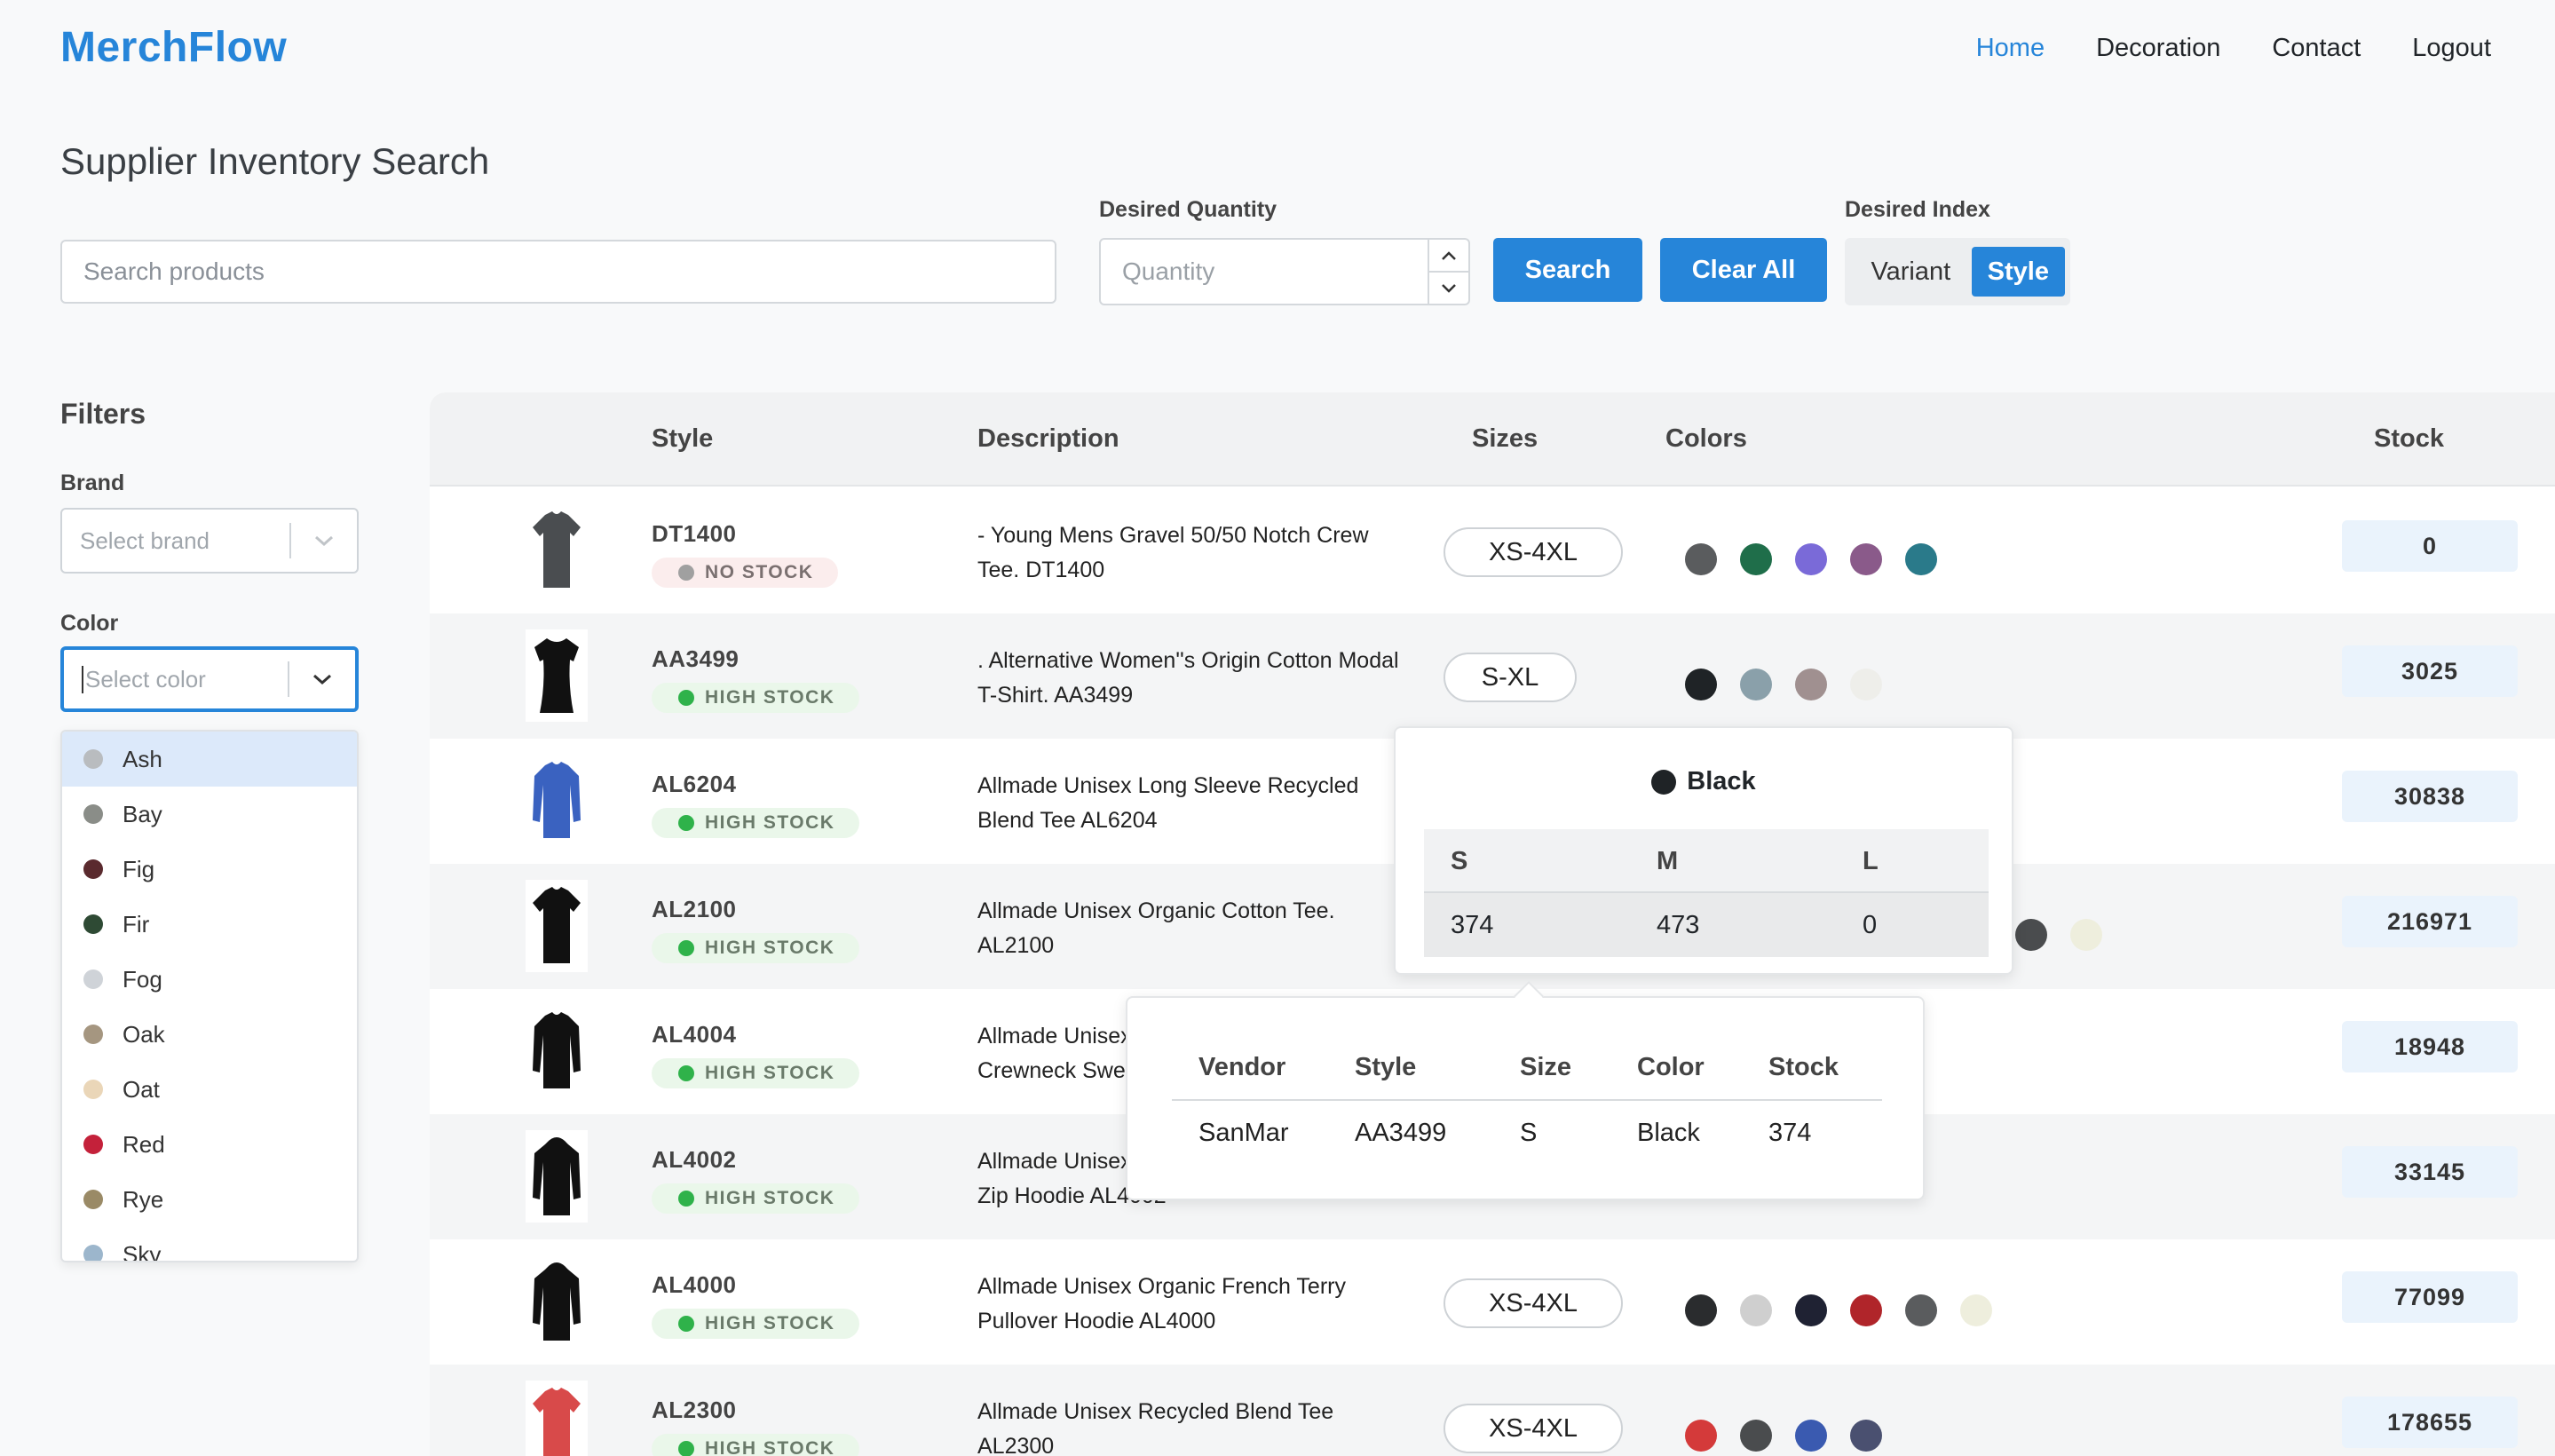 The height and width of the screenshot is (1456, 2555). I want to click on sweatshirt-icon, so click(557, 1051).